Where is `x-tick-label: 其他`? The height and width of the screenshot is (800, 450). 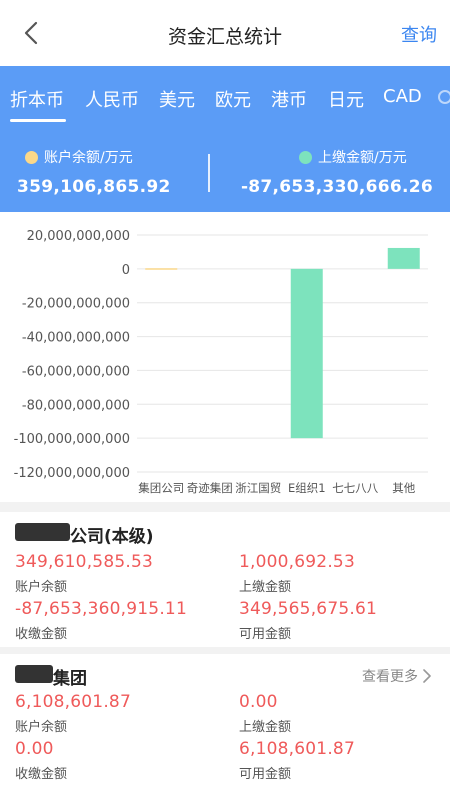 x-tick-label: 其他 is located at coordinates (403, 488).